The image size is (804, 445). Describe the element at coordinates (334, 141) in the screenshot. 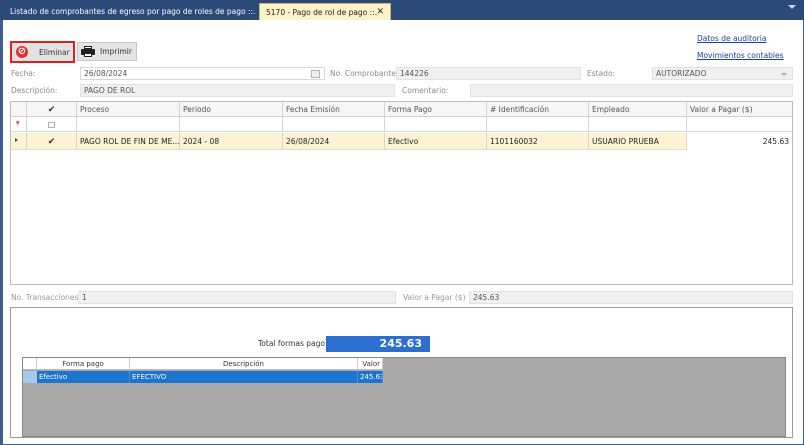

I see `cell-fecha-emision: 26/08/2024` at that location.